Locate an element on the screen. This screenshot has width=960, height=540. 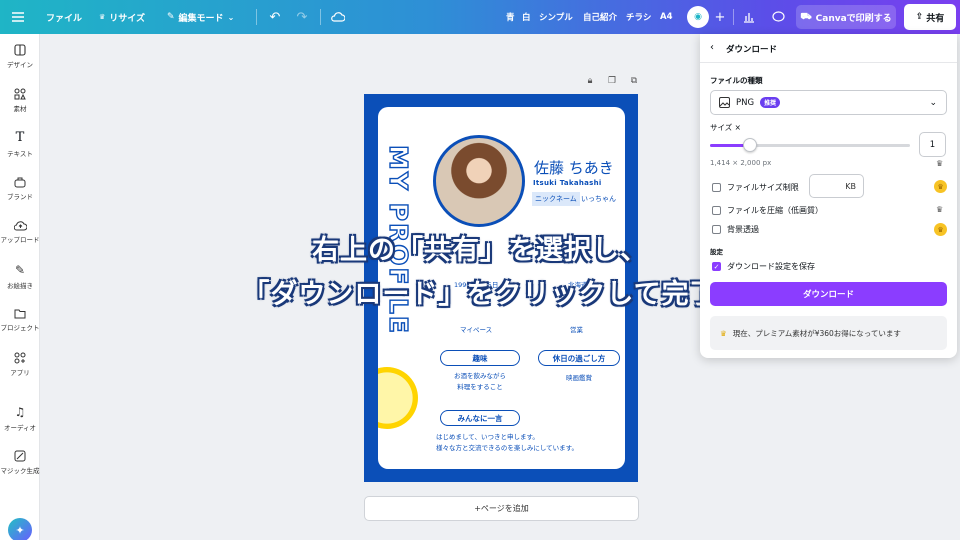
cloud-icon is located at coordinates (338, 17).